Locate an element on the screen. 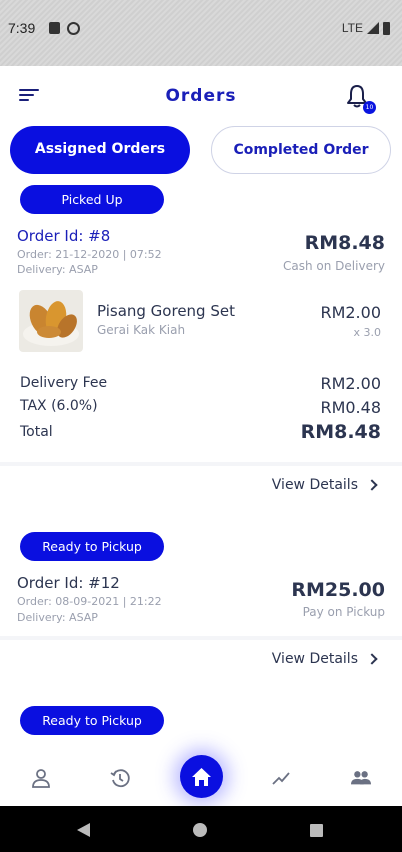 The width and height of the screenshot is (402, 852). home-button is located at coordinates (201, 776).